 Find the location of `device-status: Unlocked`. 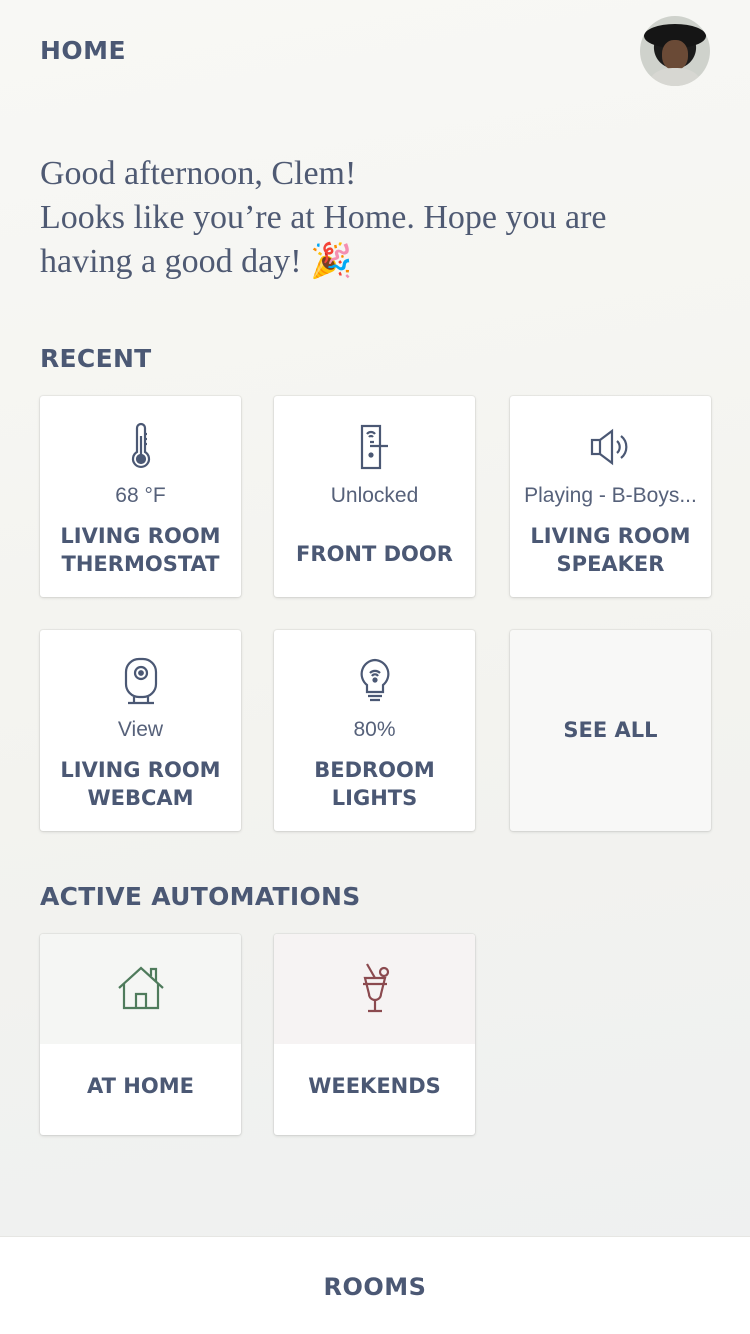

device-status: Unlocked is located at coordinates (374, 495).